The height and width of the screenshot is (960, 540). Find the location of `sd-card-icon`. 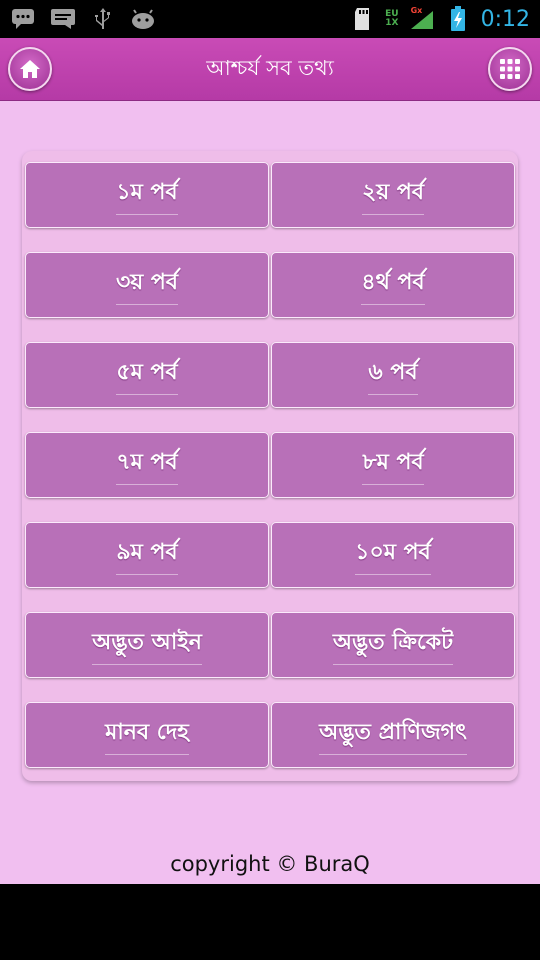

sd-card-icon is located at coordinates (362, 19).